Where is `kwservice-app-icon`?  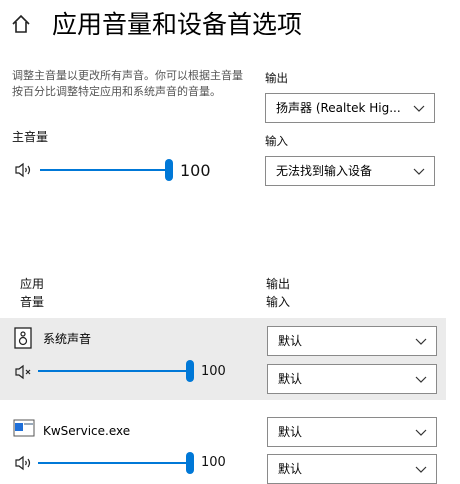
kwservice-app-icon is located at coordinates (24, 428).